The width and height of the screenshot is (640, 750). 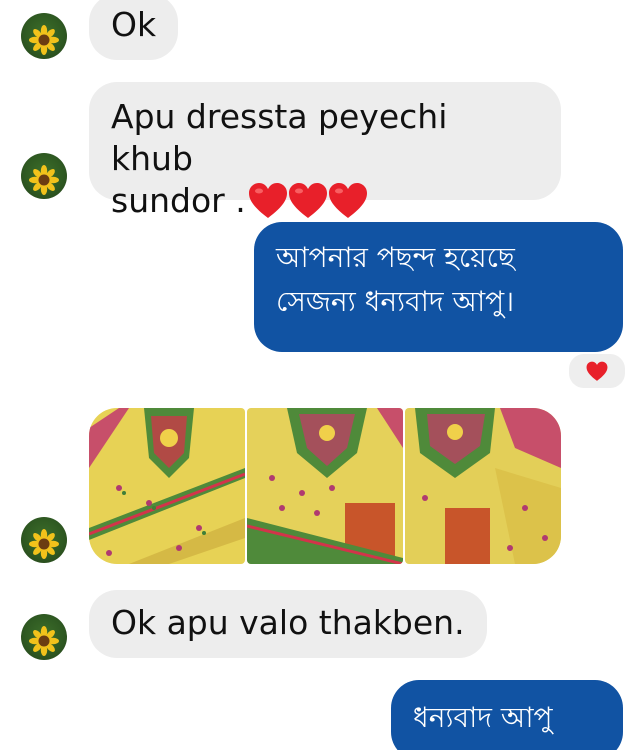 I want to click on message-bubble-incoming: Ok, so click(x=134, y=30).